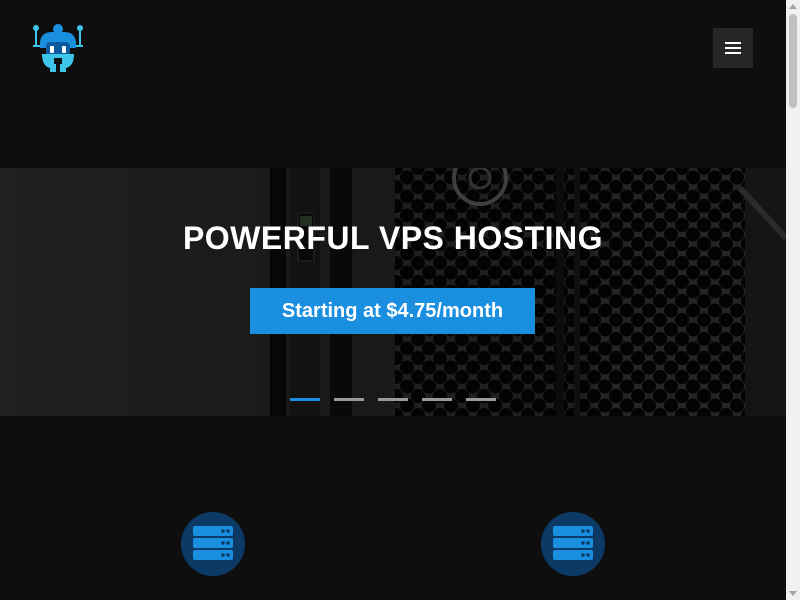 This screenshot has width=800, height=600. What do you see at coordinates (793, 6) in the screenshot?
I see `scroll-up-arrow-icon` at bounding box center [793, 6].